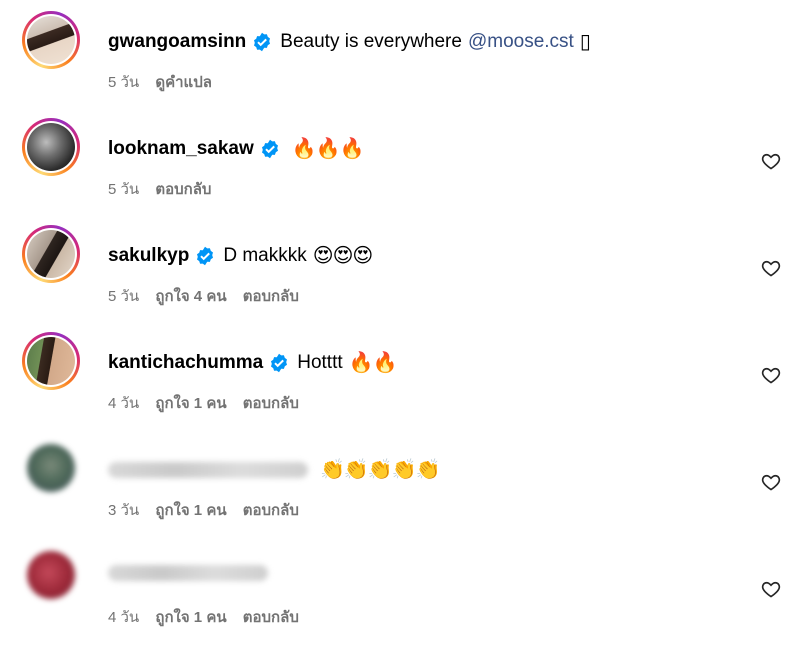 The image size is (800, 663). I want to click on comment-emoji: 👏👏👏👏👏, so click(380, 470).